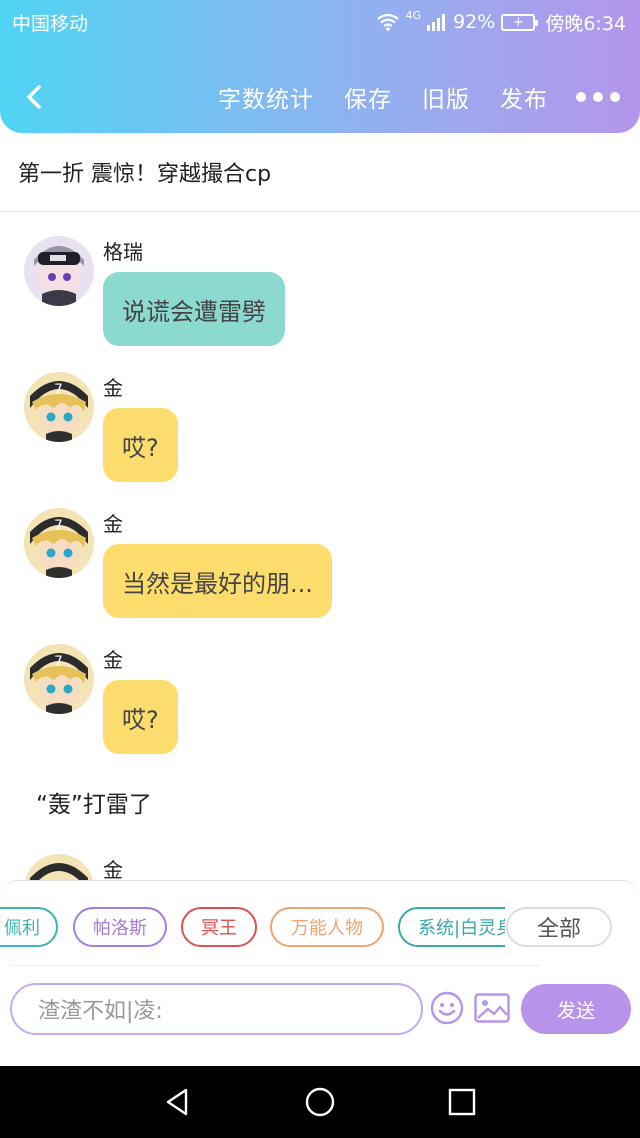 The height and width of the screenshot is (1138, 640). What do you see at coordinates (29, 927) in the screenshot?
I see `character-chip: 佩利` at bounding box center [29, 927].